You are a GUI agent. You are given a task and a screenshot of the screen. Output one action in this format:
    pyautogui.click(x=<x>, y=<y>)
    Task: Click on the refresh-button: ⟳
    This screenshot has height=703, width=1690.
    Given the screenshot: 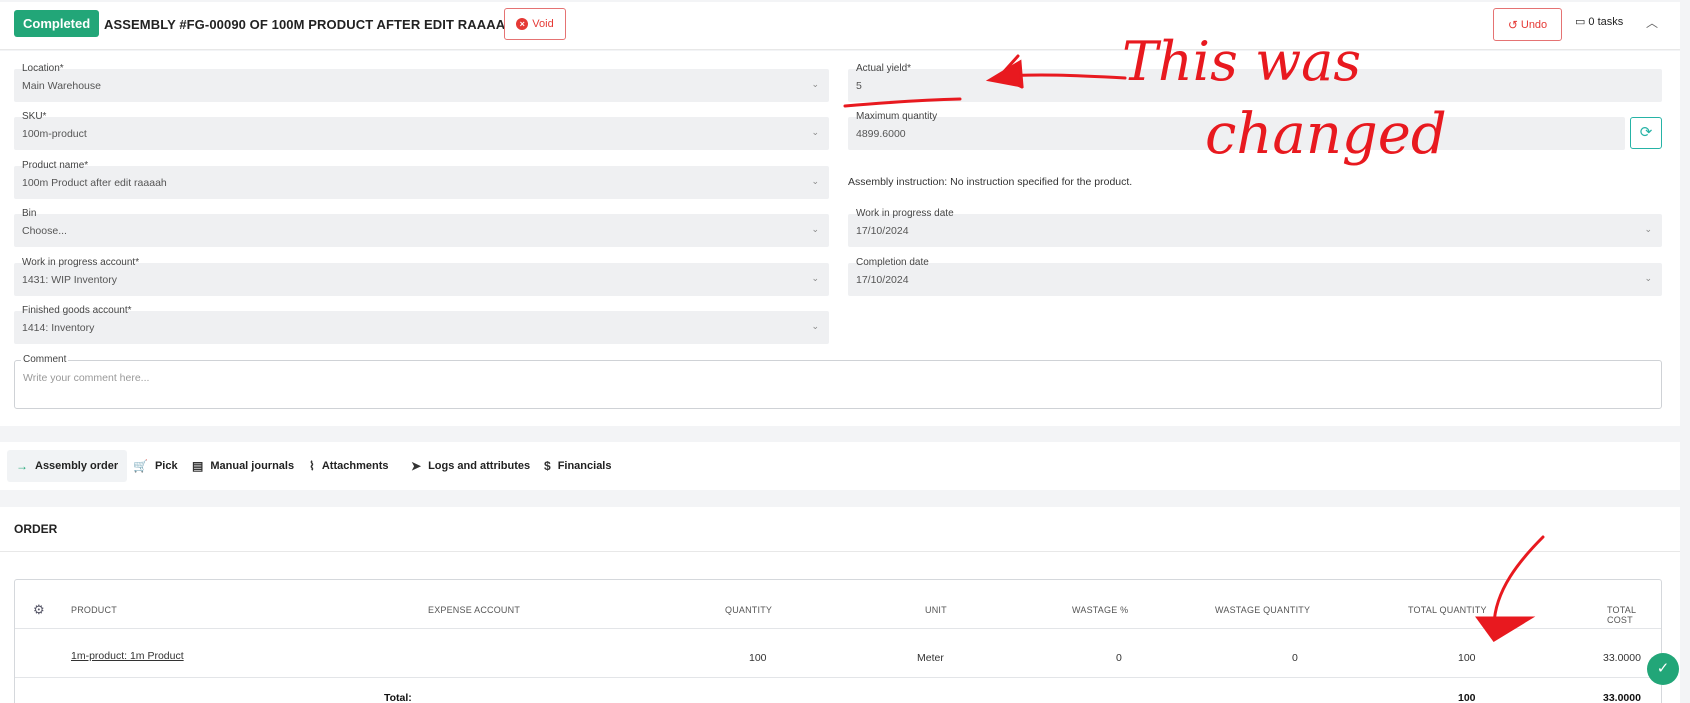 What is the action you would take?
    pyautogui.click(x=1646, y=133)
    